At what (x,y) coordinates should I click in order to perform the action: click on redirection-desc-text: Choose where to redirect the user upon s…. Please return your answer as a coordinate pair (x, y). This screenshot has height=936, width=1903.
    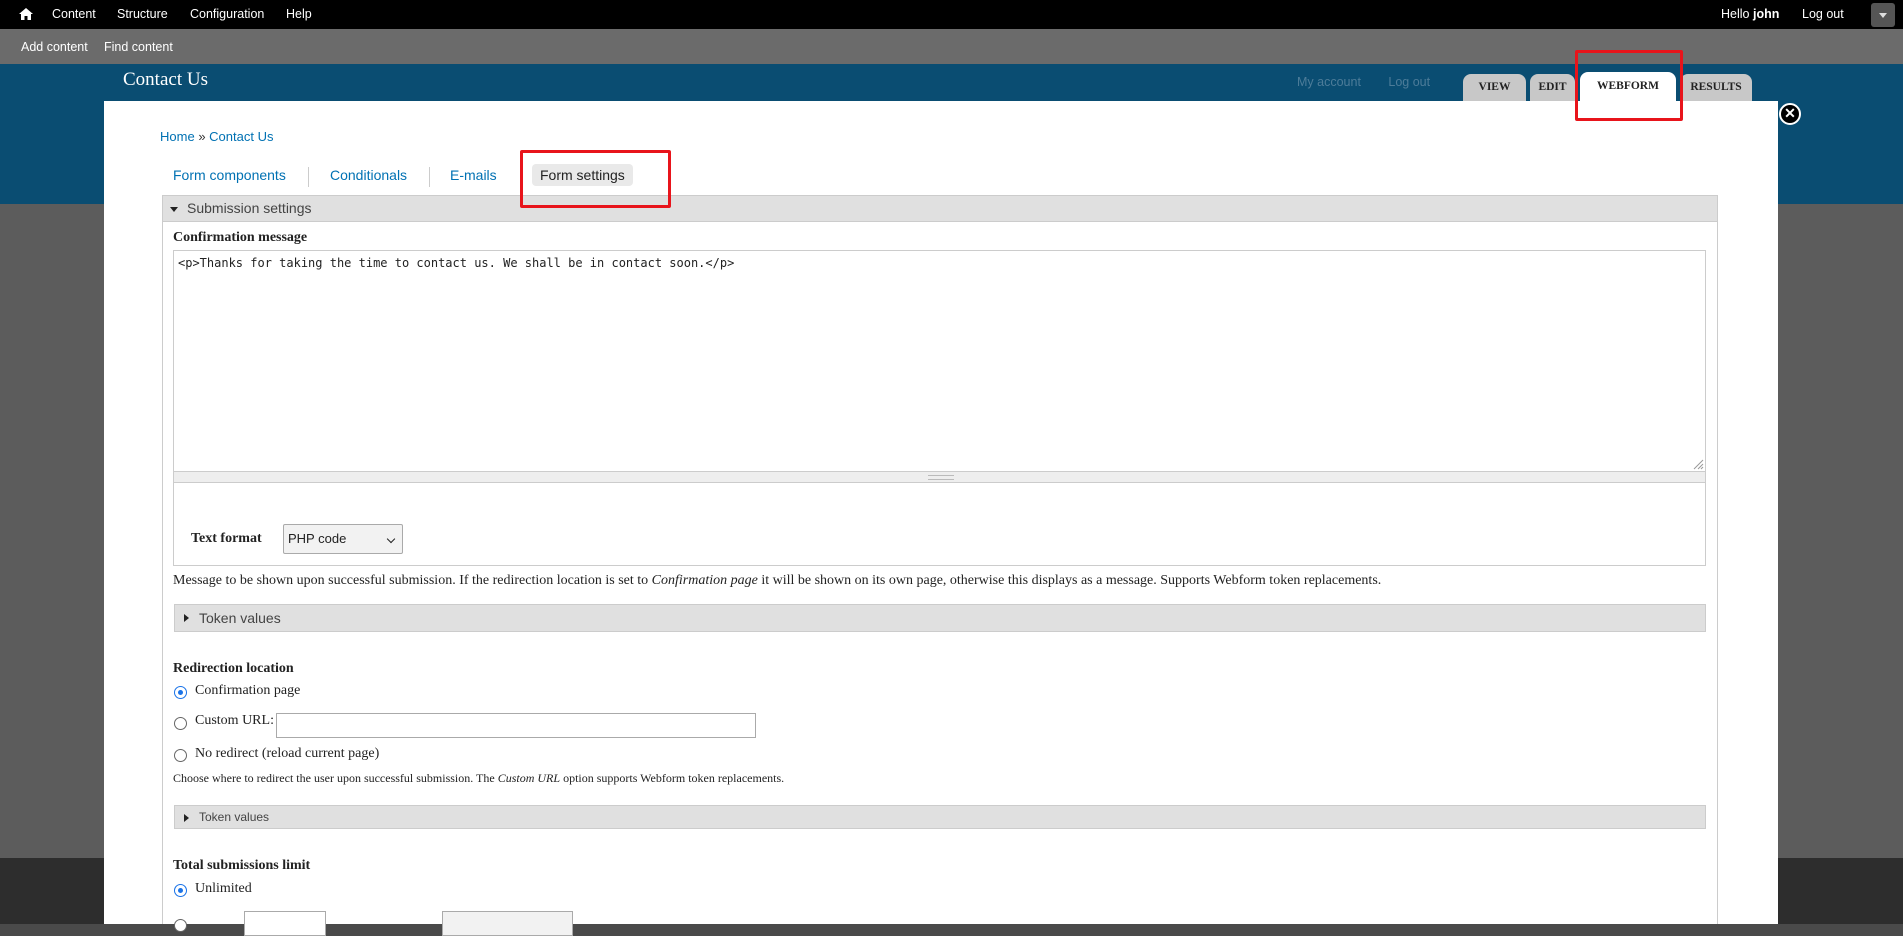
    Looking at the image, I should click on (335, 778).